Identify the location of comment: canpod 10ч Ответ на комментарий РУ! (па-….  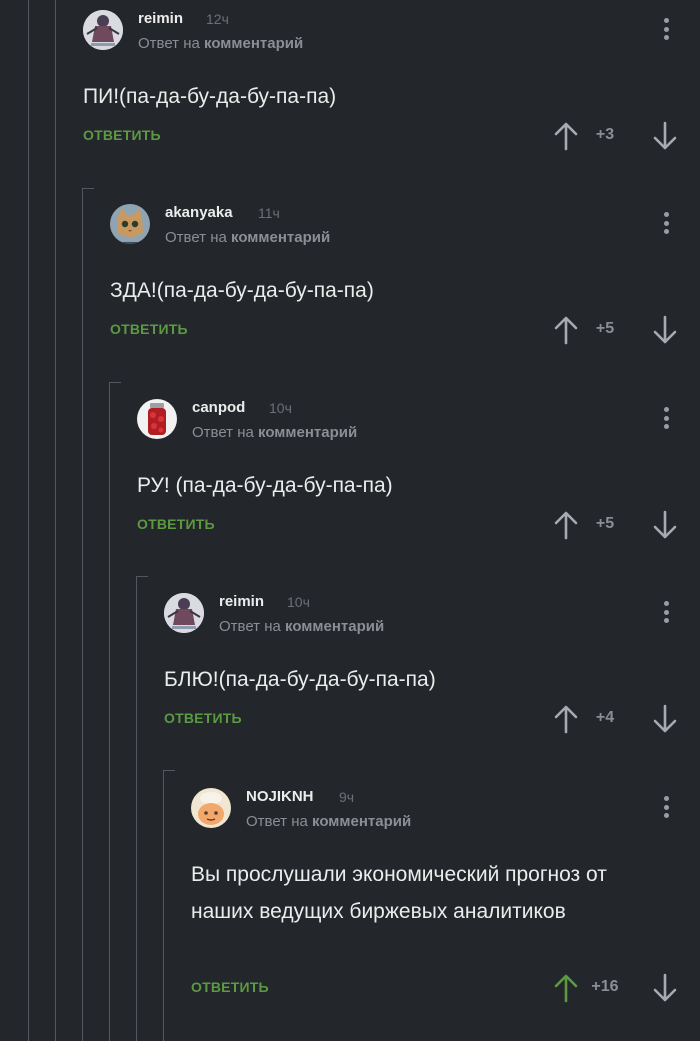
(418, 477).